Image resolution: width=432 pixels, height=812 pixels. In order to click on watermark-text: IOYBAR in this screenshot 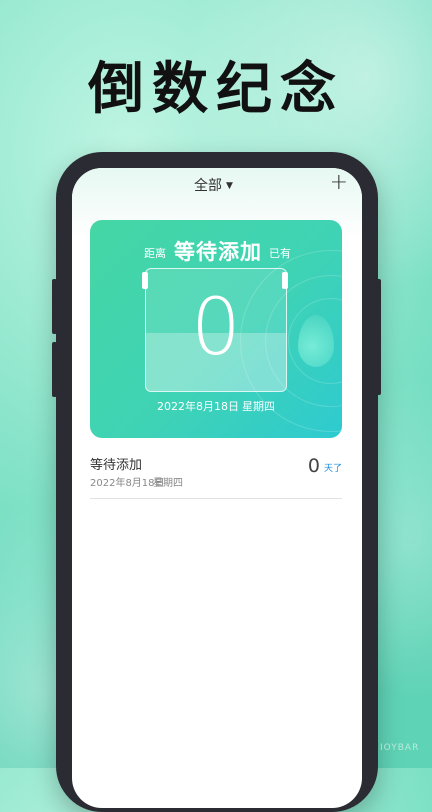, I will do `click(400, 748)`.